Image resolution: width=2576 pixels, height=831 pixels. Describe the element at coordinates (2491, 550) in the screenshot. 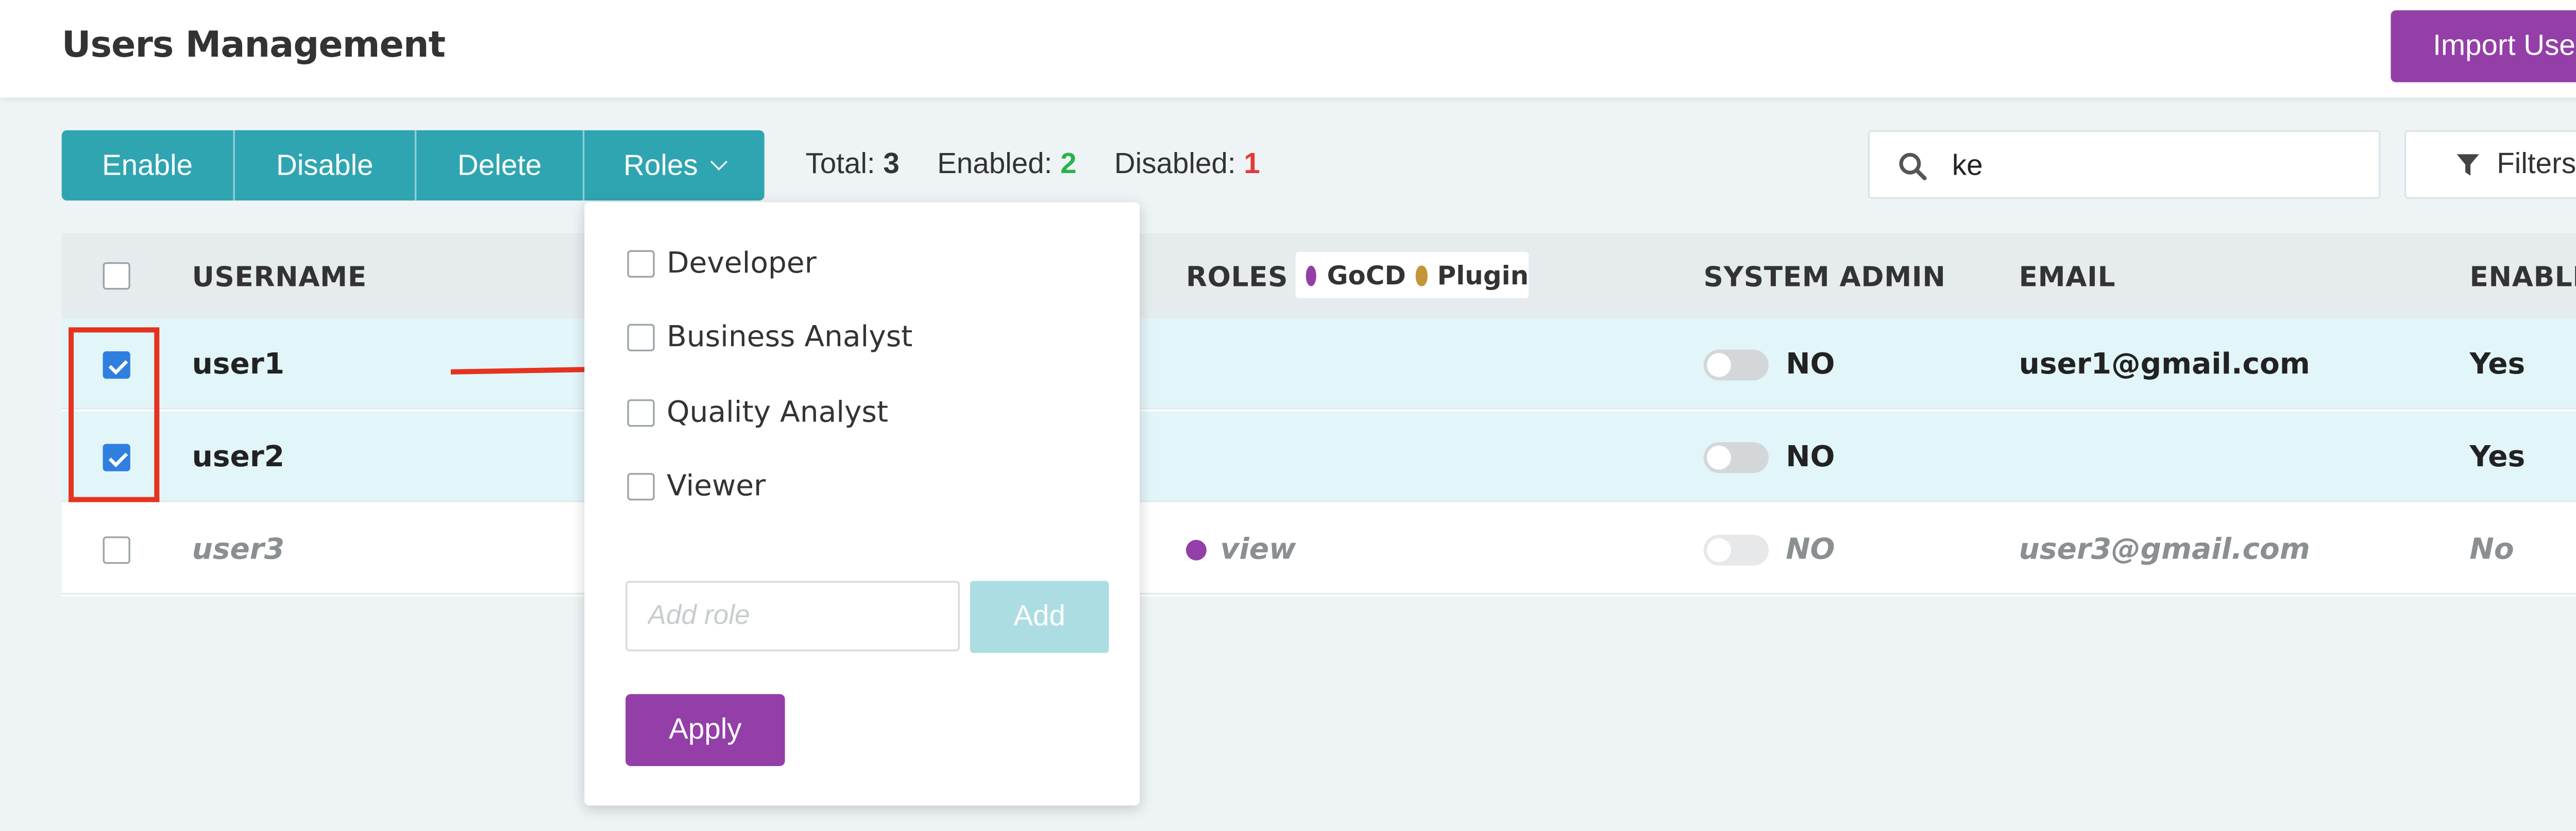

I see `enabled-cell: No` at that location.